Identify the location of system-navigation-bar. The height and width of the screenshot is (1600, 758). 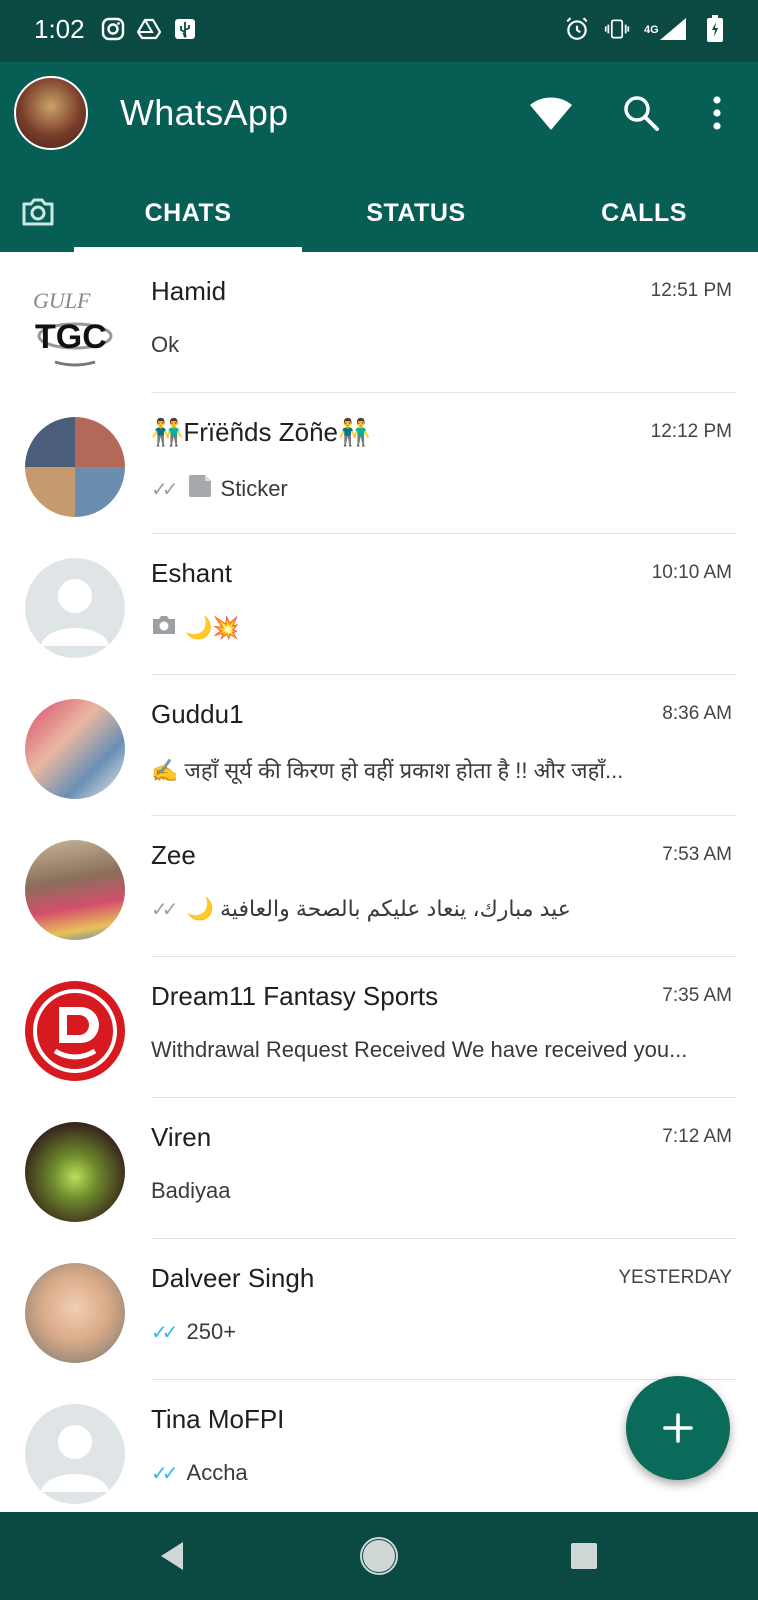
(379, 1556).